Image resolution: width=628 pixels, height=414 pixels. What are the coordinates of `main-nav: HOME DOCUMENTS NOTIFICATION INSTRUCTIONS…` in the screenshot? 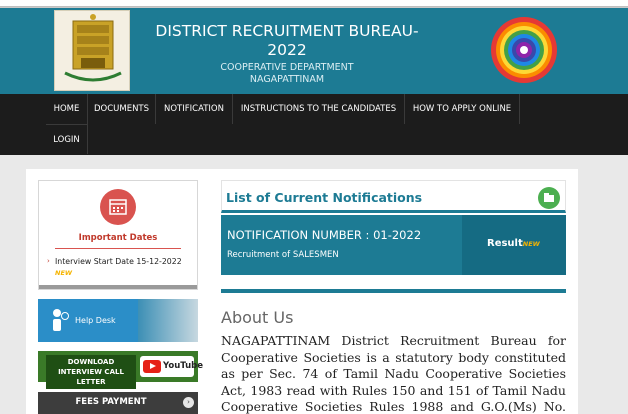 It's located at (314, 124).